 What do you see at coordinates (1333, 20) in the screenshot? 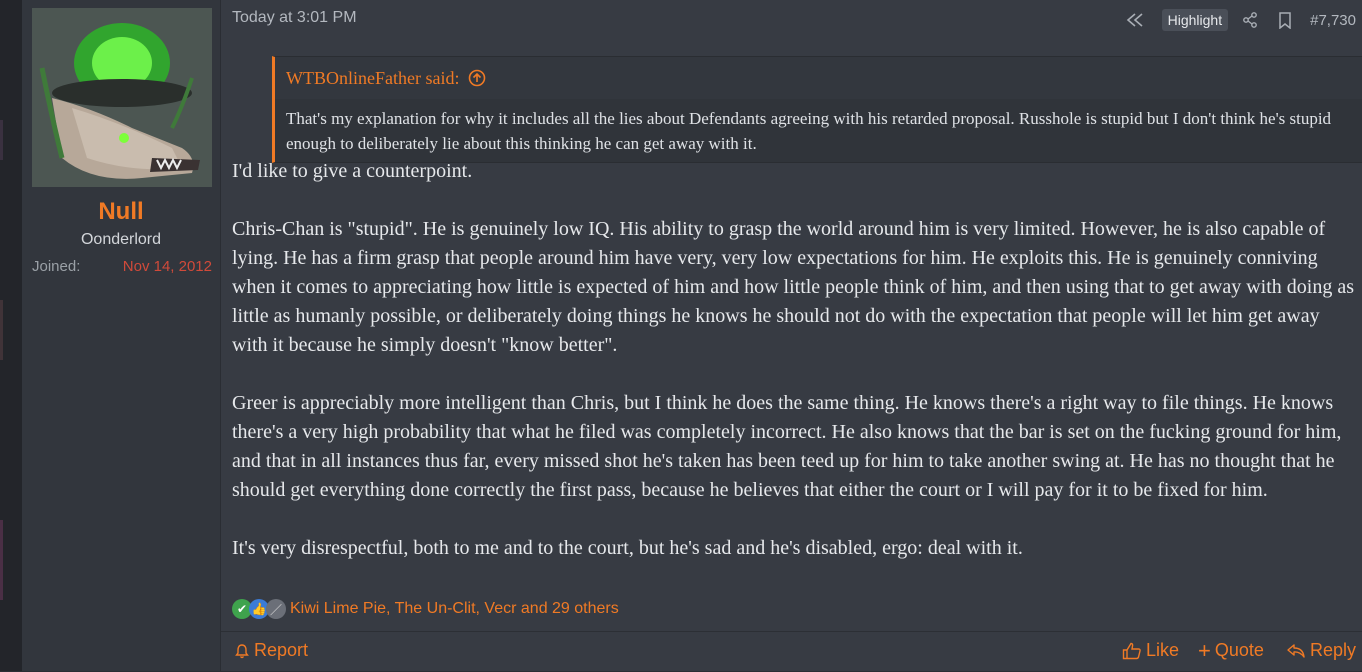
I see `post-number: #7,730` at bounding box center [1333, 20].